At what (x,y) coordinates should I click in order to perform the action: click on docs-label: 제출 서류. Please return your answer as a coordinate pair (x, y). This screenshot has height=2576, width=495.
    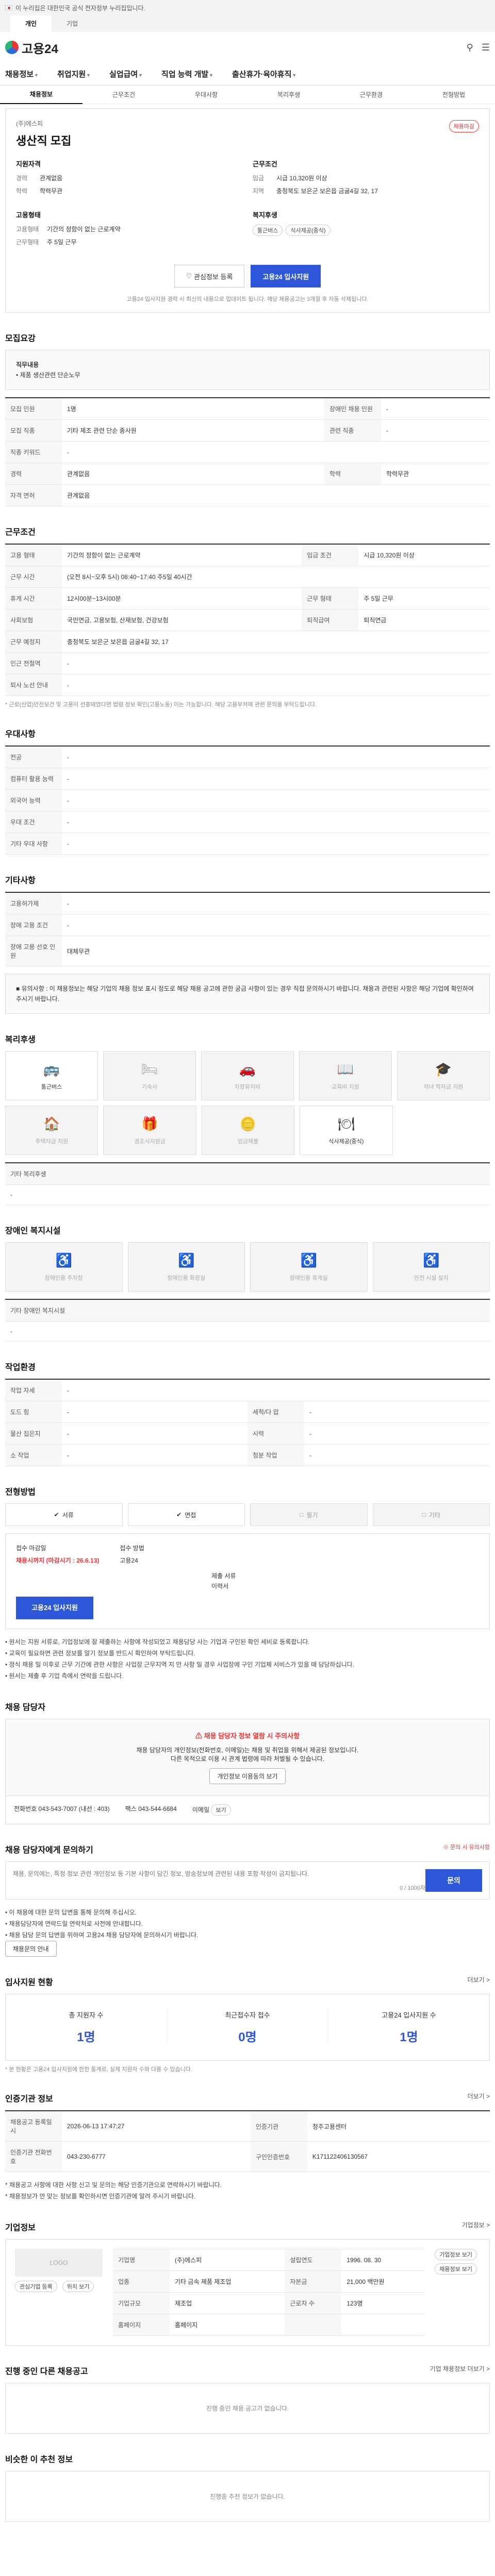
    Looking at the image, I should click on (223, 1576).